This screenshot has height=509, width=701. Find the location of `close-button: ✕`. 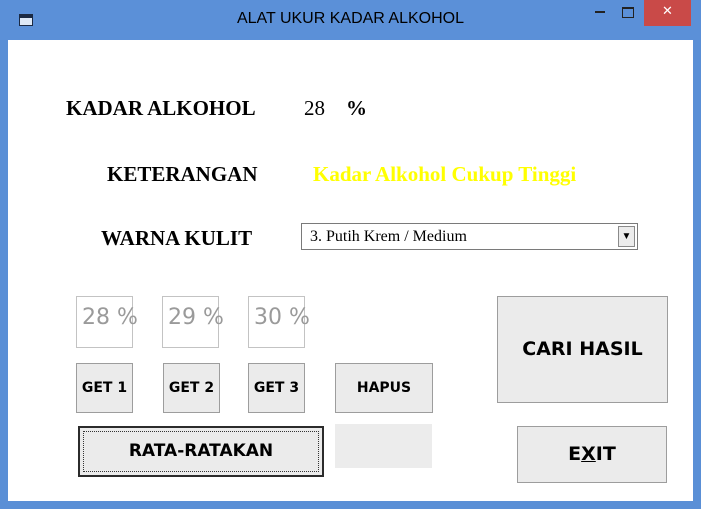

close-button: ✕ is located at coordinates (667, 13).